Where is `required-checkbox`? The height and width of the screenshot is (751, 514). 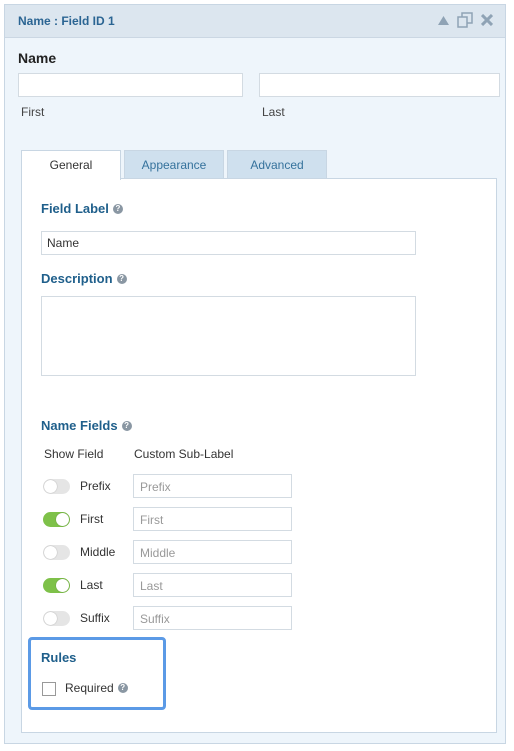
required-checkbox is located at coordinates (49, 689).